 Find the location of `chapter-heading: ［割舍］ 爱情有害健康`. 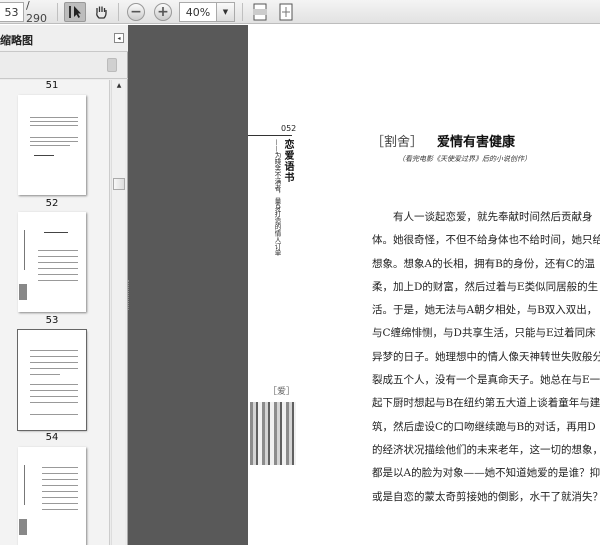

chapter-heading: ［割舍］ 爱情有害健康 is located at coordinates (443, 140).